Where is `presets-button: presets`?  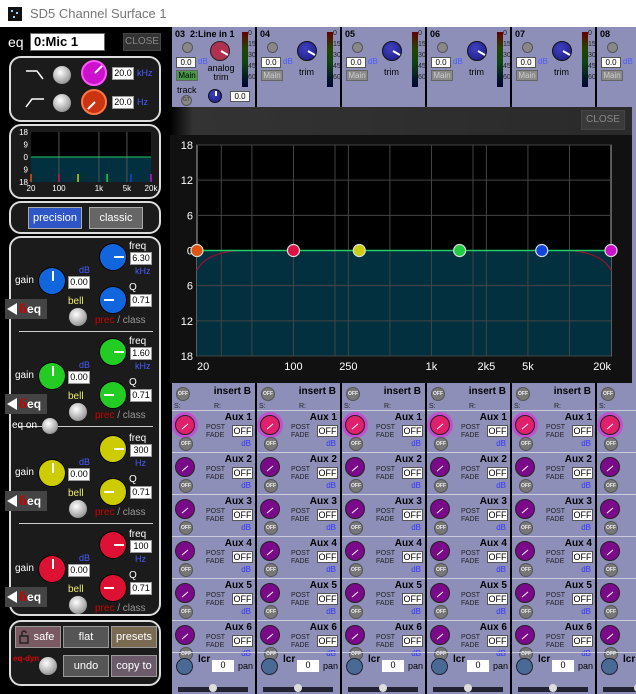
presets-button: presets is located at coordinates (134, 637).